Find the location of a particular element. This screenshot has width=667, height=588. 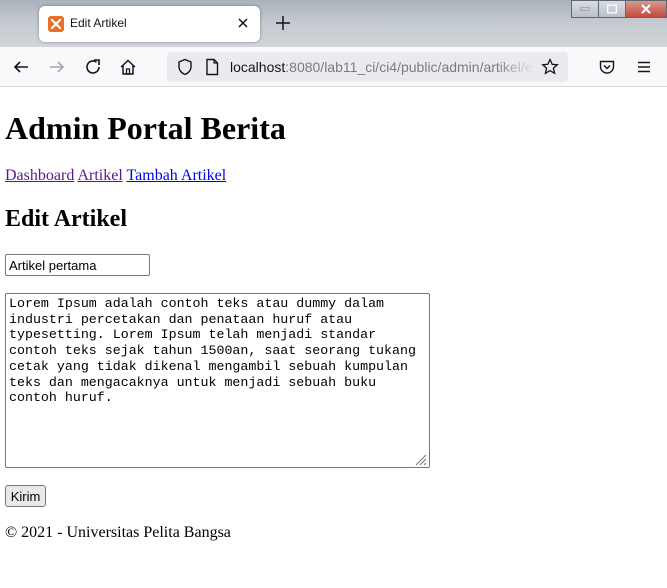

home-icon is located at coordinates (128, 67).